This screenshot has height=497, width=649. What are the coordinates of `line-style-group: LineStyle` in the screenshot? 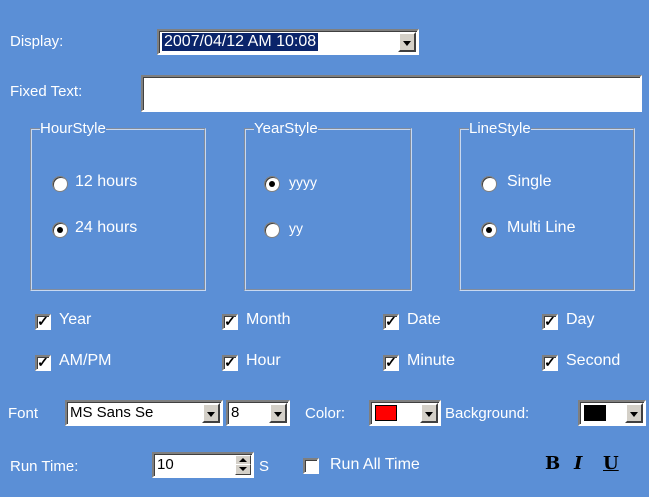 It's located at (547, 205).